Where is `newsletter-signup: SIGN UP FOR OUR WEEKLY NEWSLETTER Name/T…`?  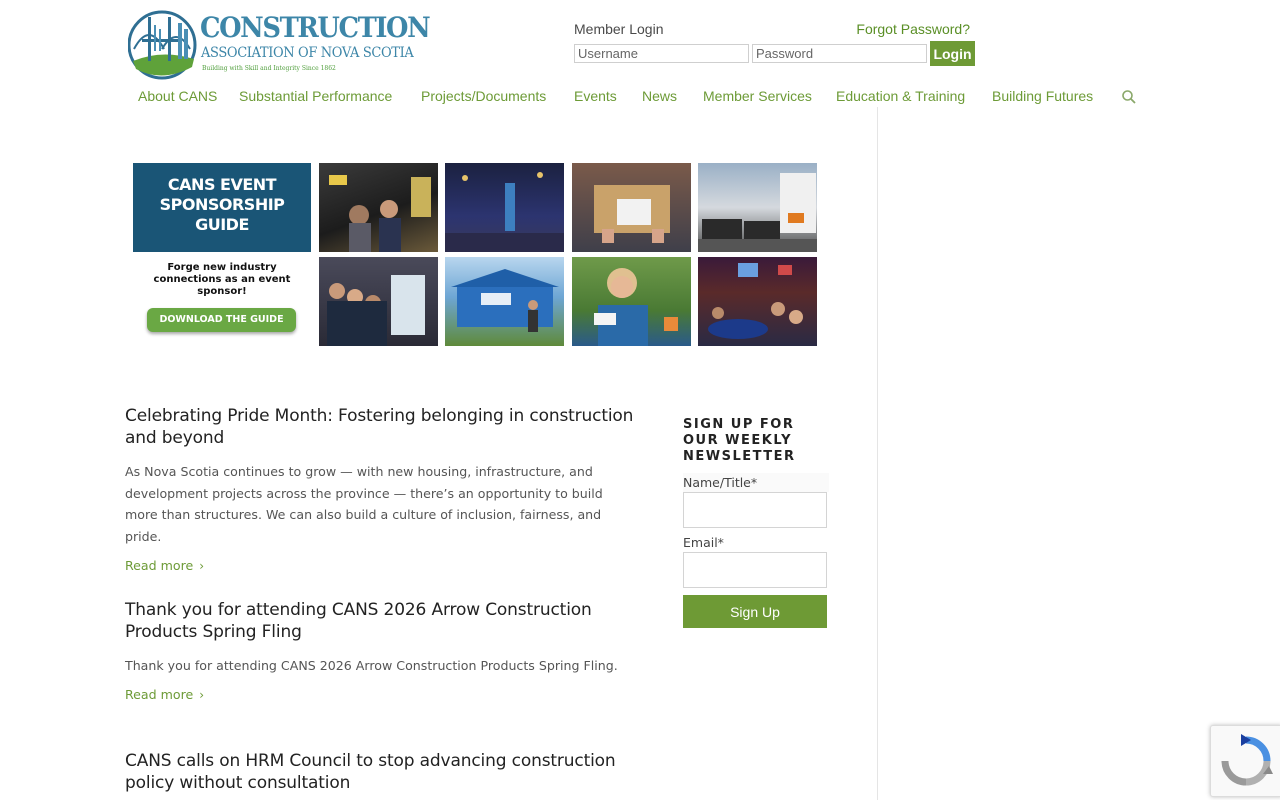 newsletter-signup: SIGN UP FOR OUR WEEKLY NEWSLETTER Name/T… is located at coordinates (756, 522).